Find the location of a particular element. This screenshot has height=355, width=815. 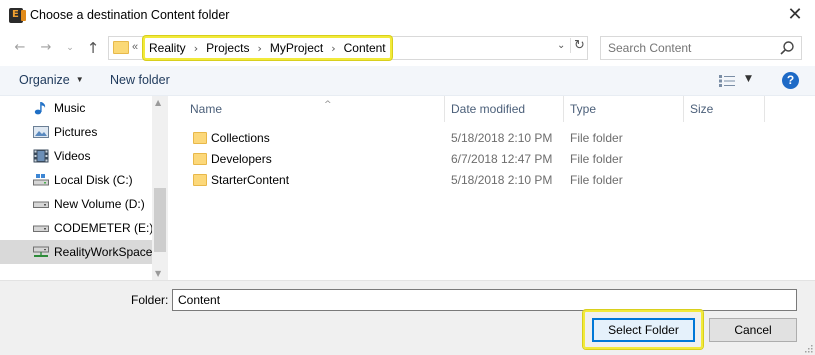

help-icon: ? is located at coordinates (790, 80).